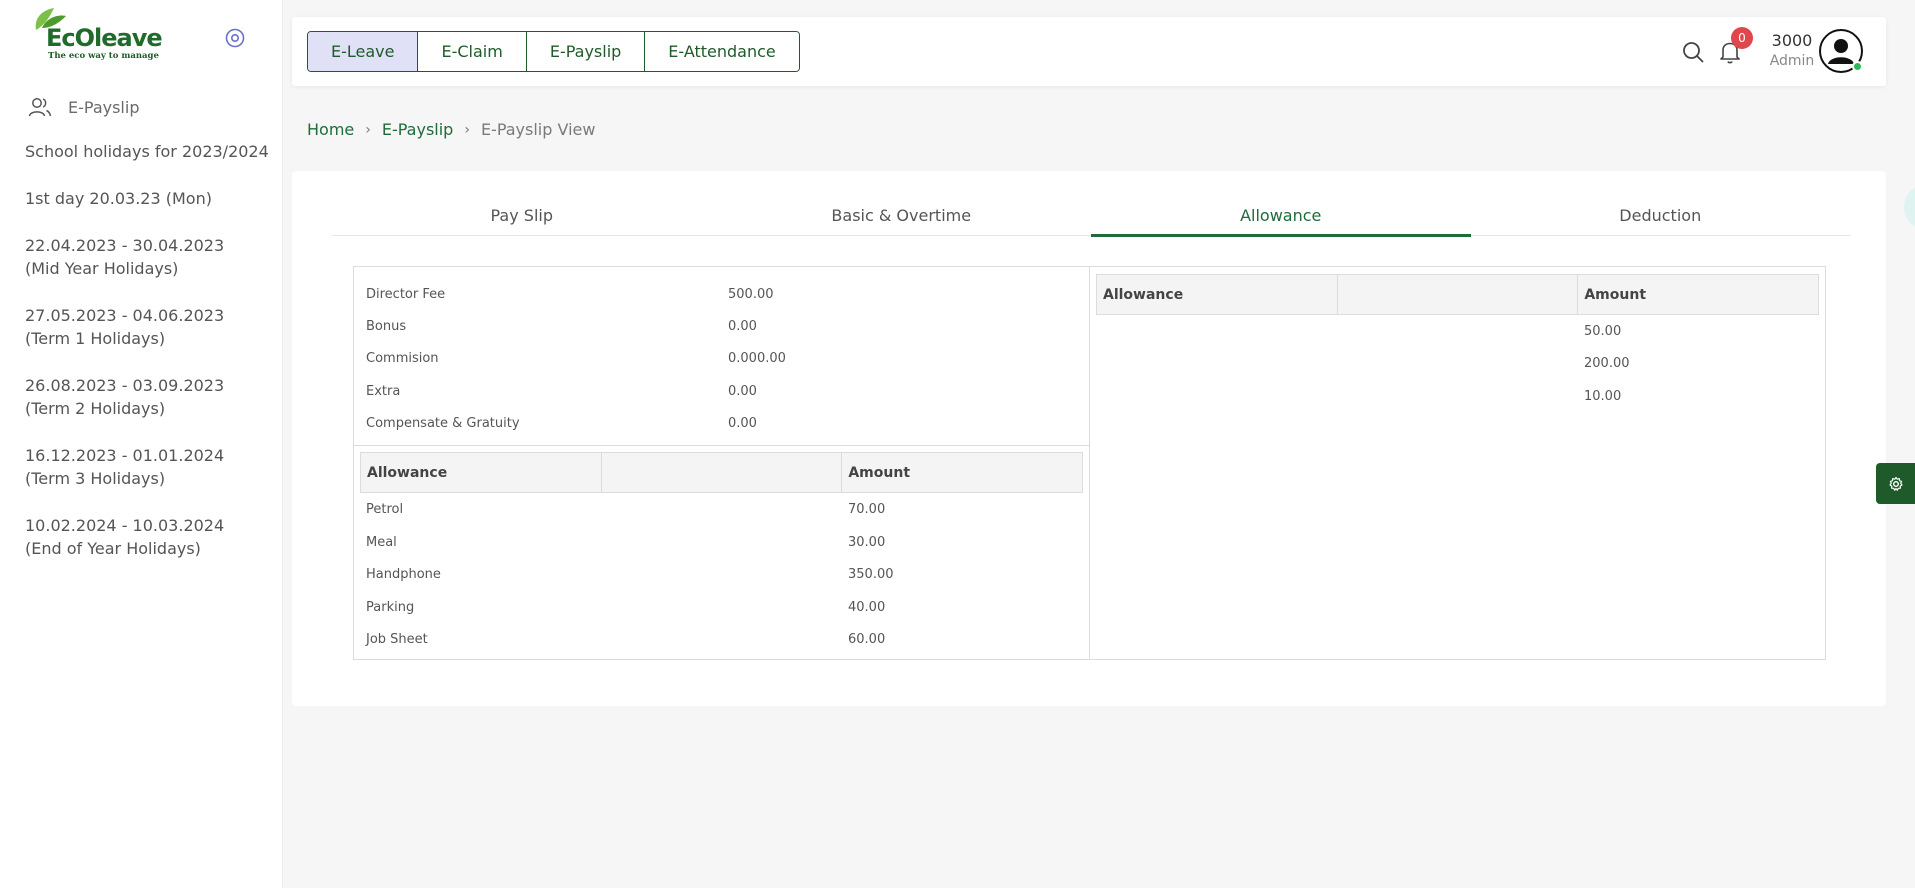 The image size is (1915, 888). I want to click on ecoleave-logo: EcOleave The eco way to manage, so click(95, 34).